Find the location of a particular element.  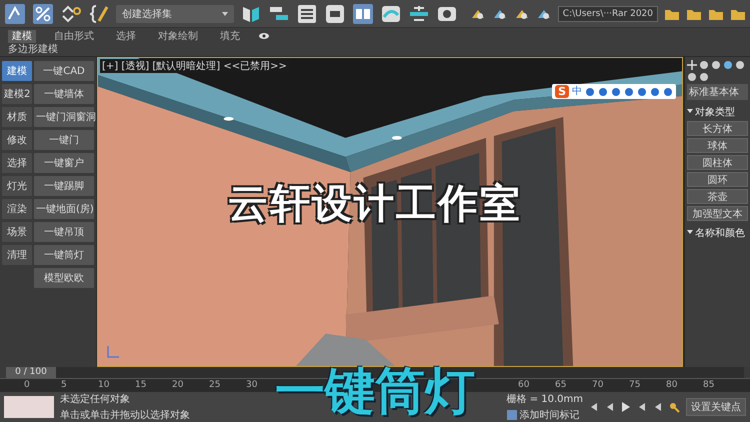

tool-button: 一键吊顶 is located at coordinates (64, 232).